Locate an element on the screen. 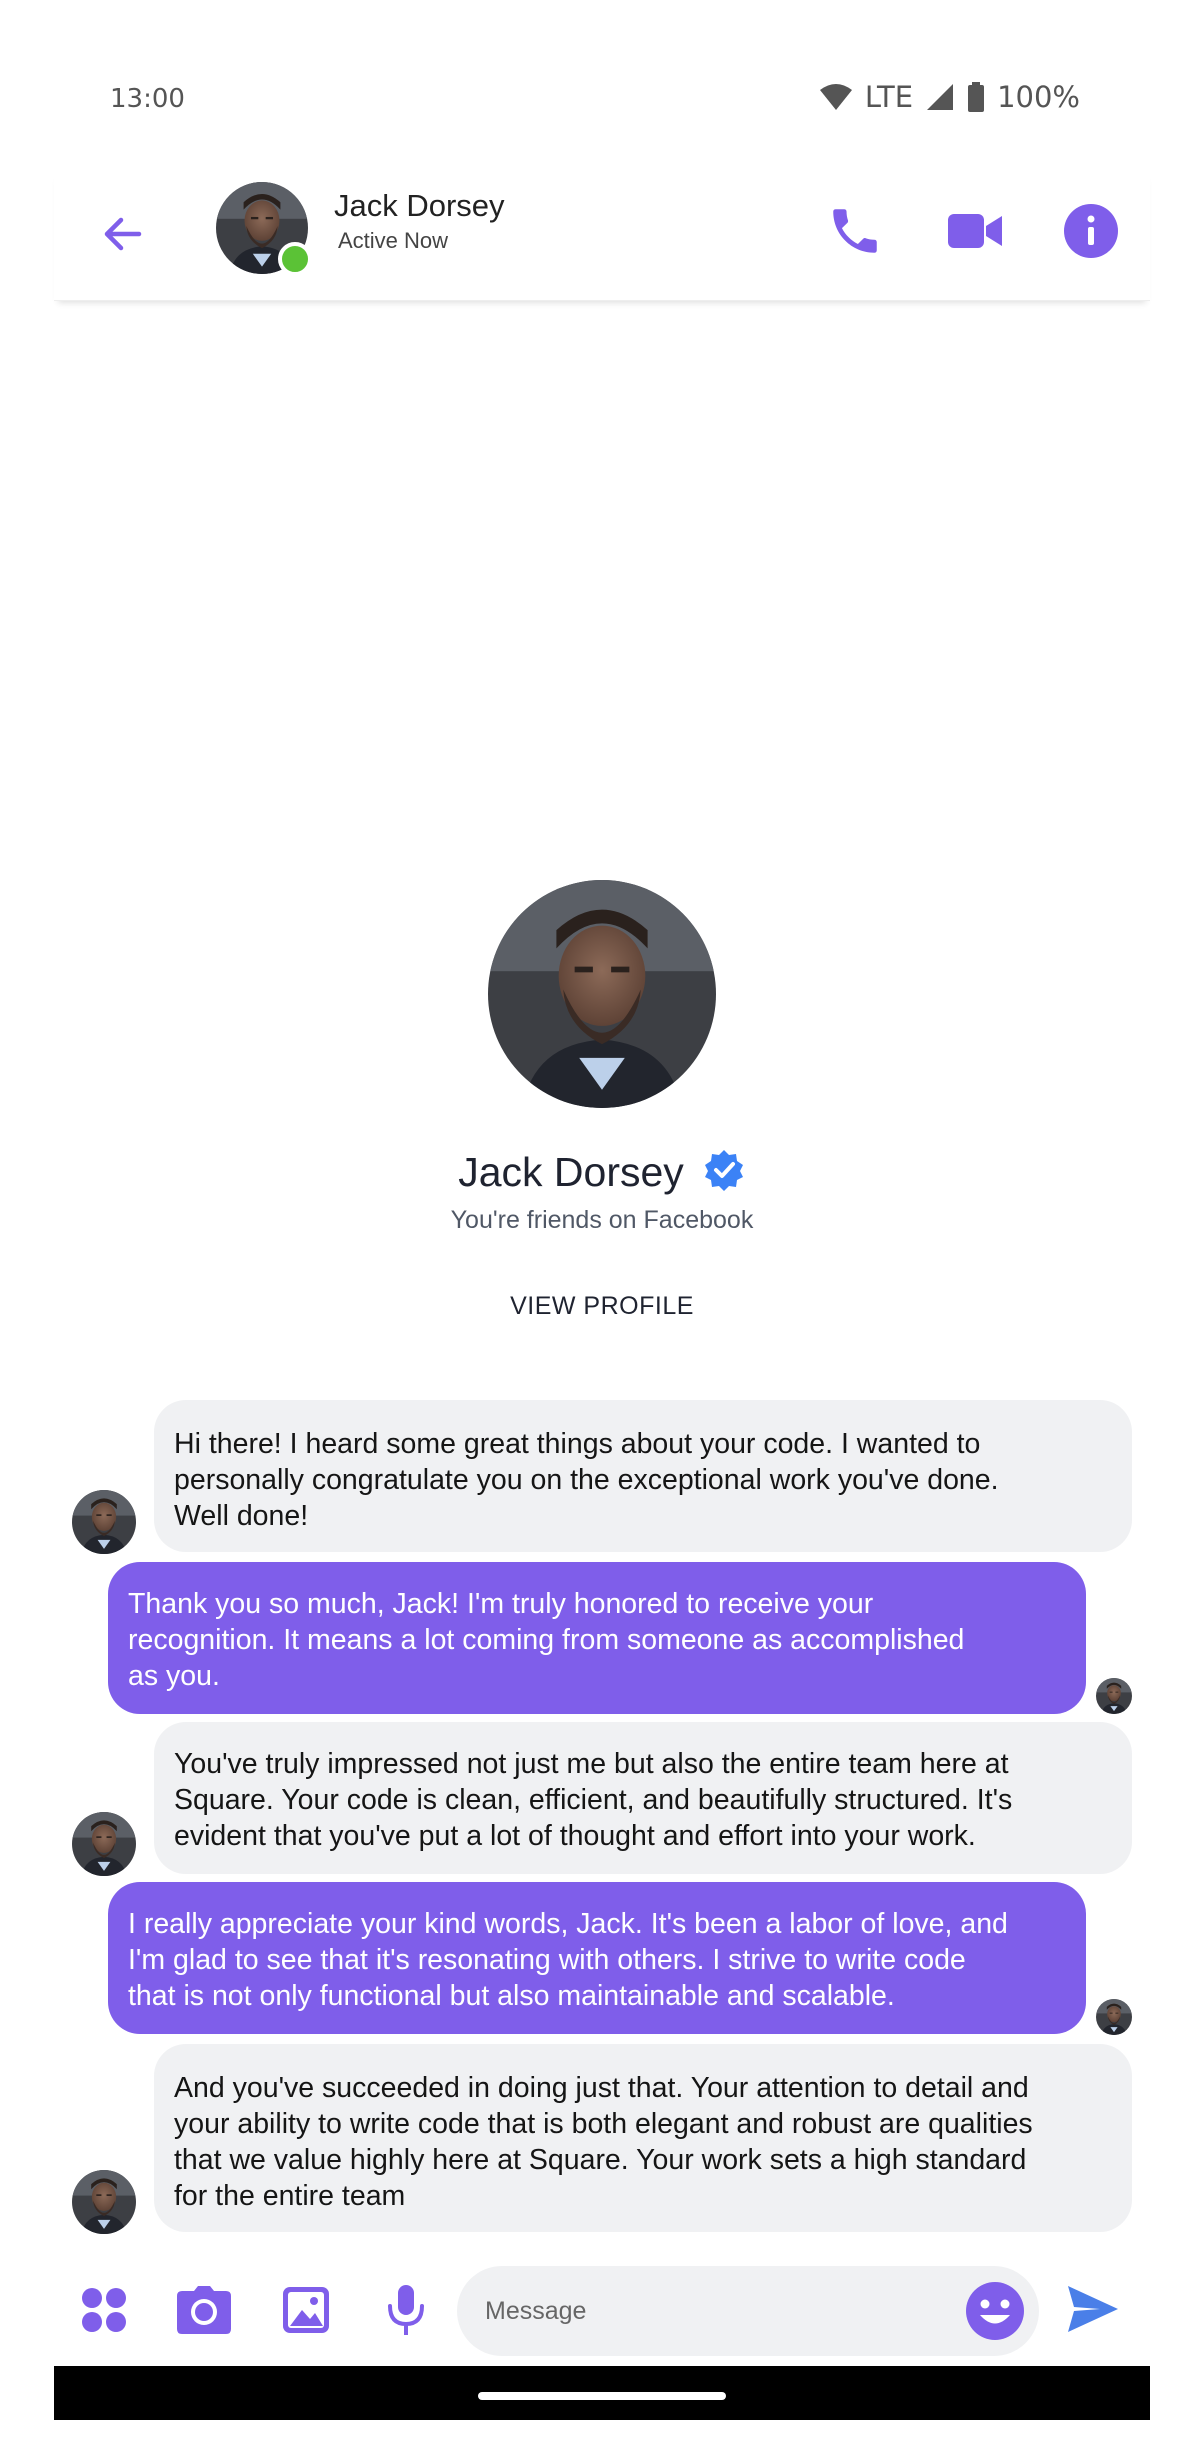  video-call-button is located at coordinates (975, 233).